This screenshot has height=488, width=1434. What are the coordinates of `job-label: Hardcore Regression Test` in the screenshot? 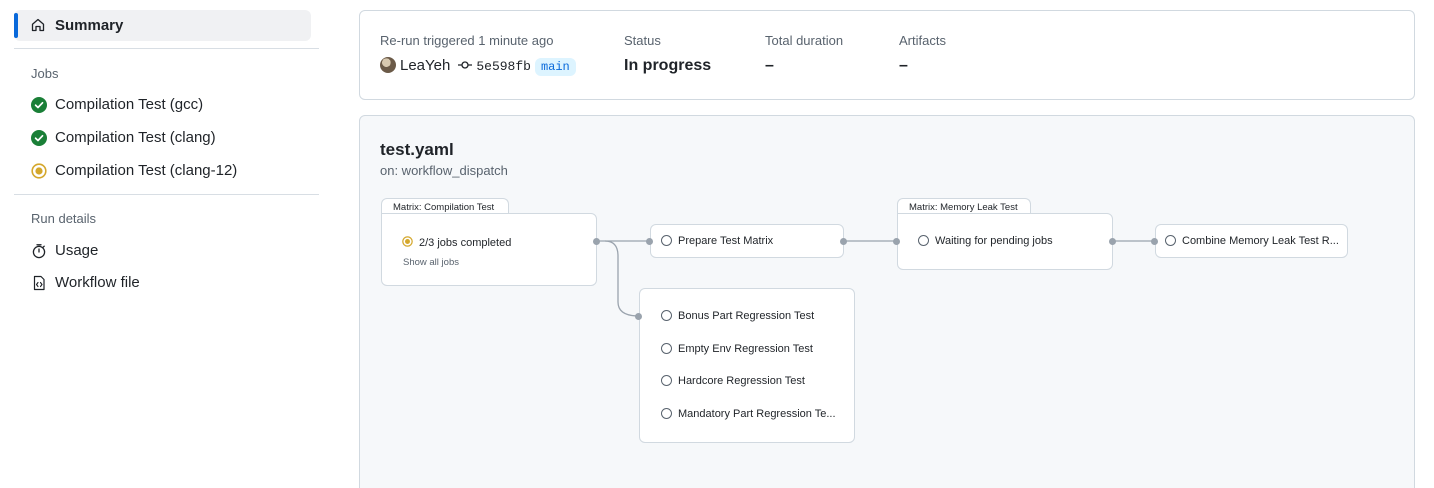 It's located at (741, 381).